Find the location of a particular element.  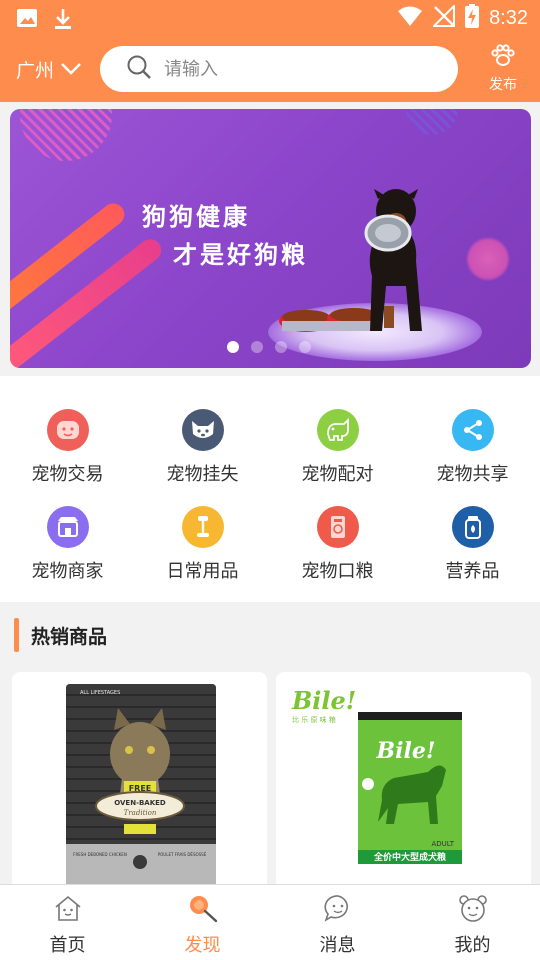

discover-icon is located at coordinates (203, 910).